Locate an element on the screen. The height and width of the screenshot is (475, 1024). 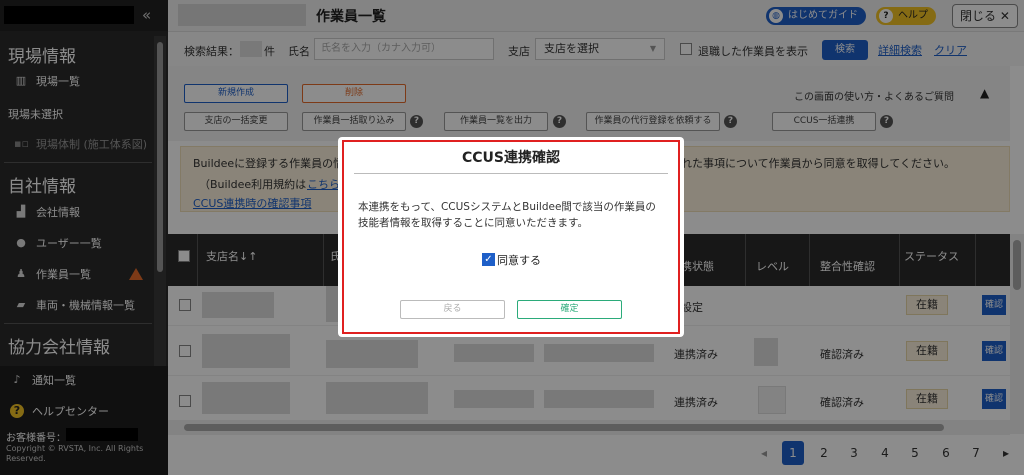
highlight-frame is located at coordinates (511, 237).